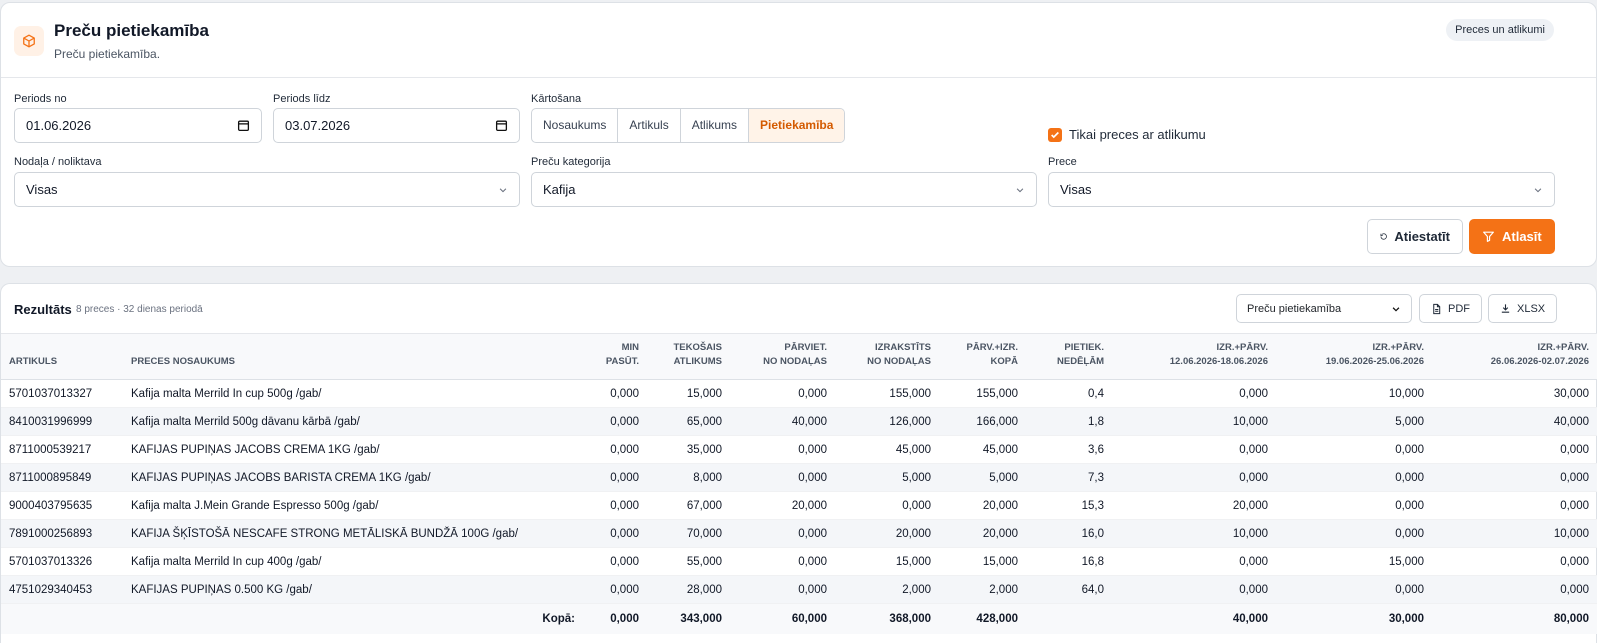 The image size is (1597, 643). I want to click on column-header: PĀRVIET. NO NODAĻAS, so click(782, 356).